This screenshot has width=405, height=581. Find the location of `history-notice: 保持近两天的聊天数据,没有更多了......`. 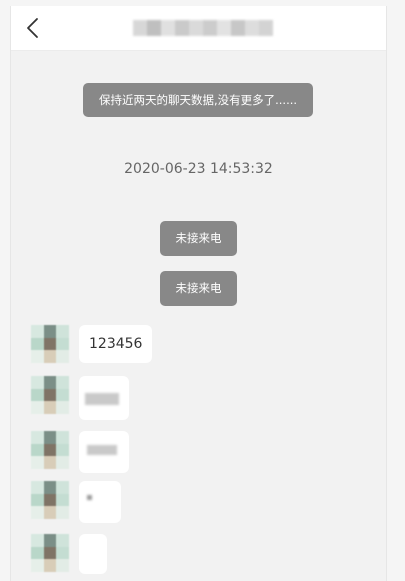

history-notice: 保持近两天的聊天数据,没有更多了...... is located at coordinates (198, 100).